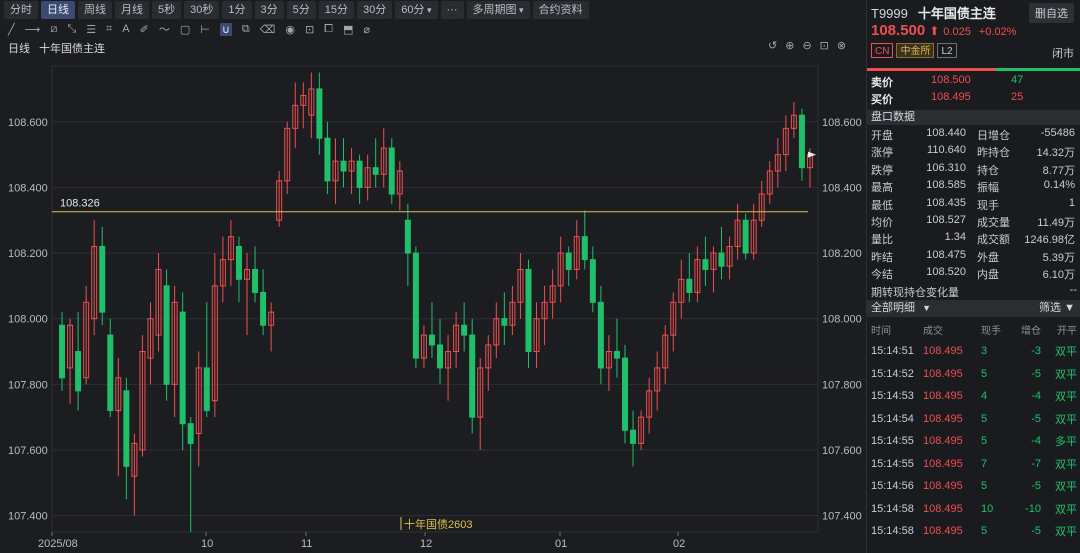 The height and width of the screenshot is (553, 1080). What do you see at coordinates (144, 29) in the screenshot?
I see `brush-tool-icon: ✐` at bounding box center [144, 29].